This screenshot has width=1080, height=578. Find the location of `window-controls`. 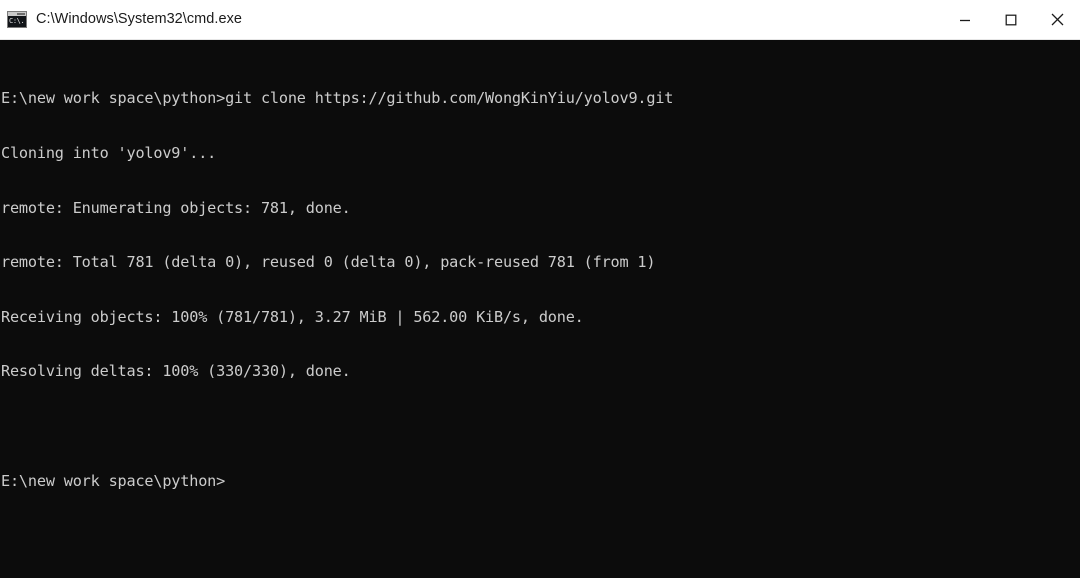

window-controls is located at coordinates (1011, 19).